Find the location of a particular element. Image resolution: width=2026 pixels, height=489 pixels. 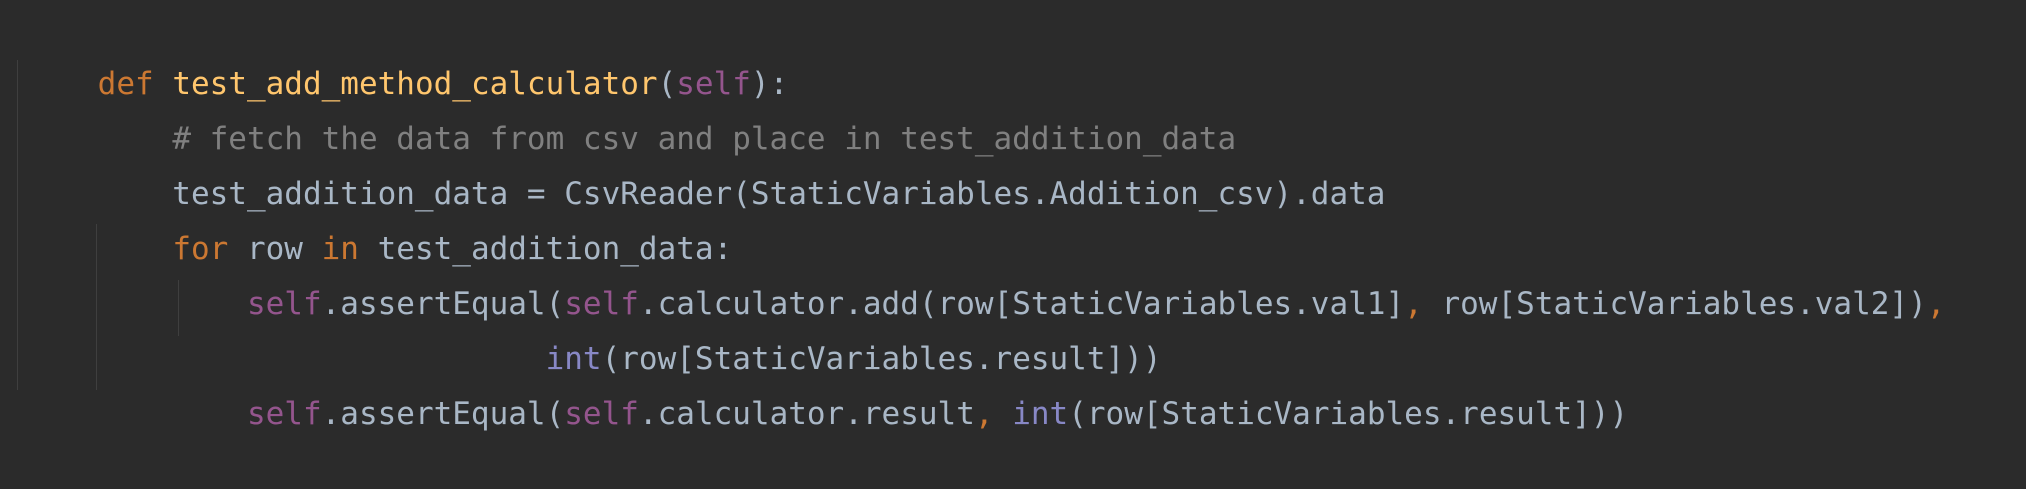

code-token: .calculator.result is located at coordinates (806, 414).